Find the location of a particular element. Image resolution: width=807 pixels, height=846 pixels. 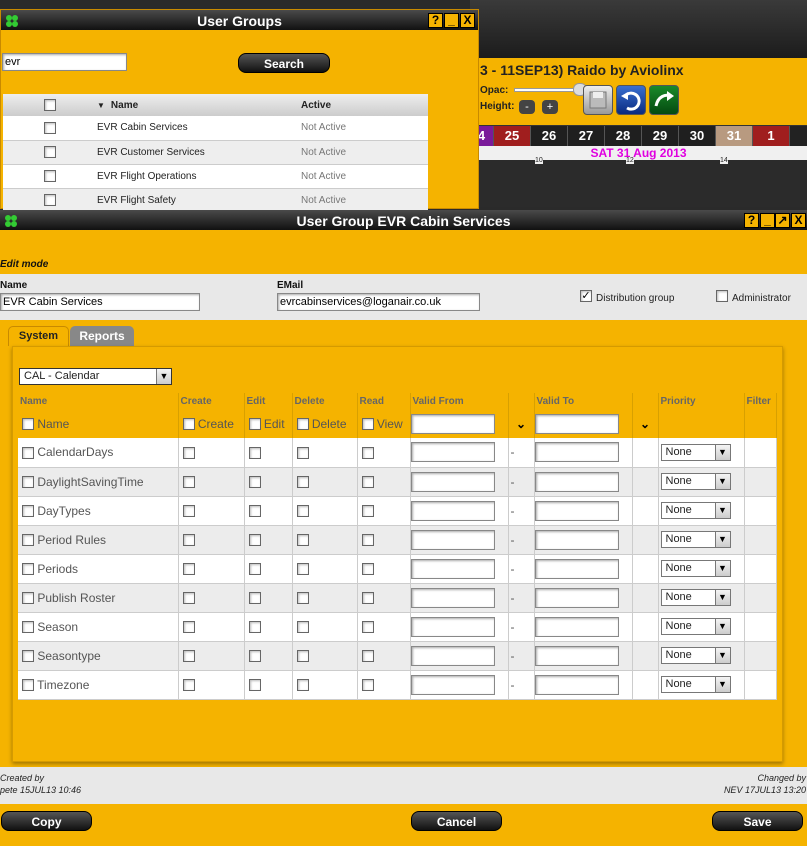

help-icon: ? is located at coordinates (435, 20).